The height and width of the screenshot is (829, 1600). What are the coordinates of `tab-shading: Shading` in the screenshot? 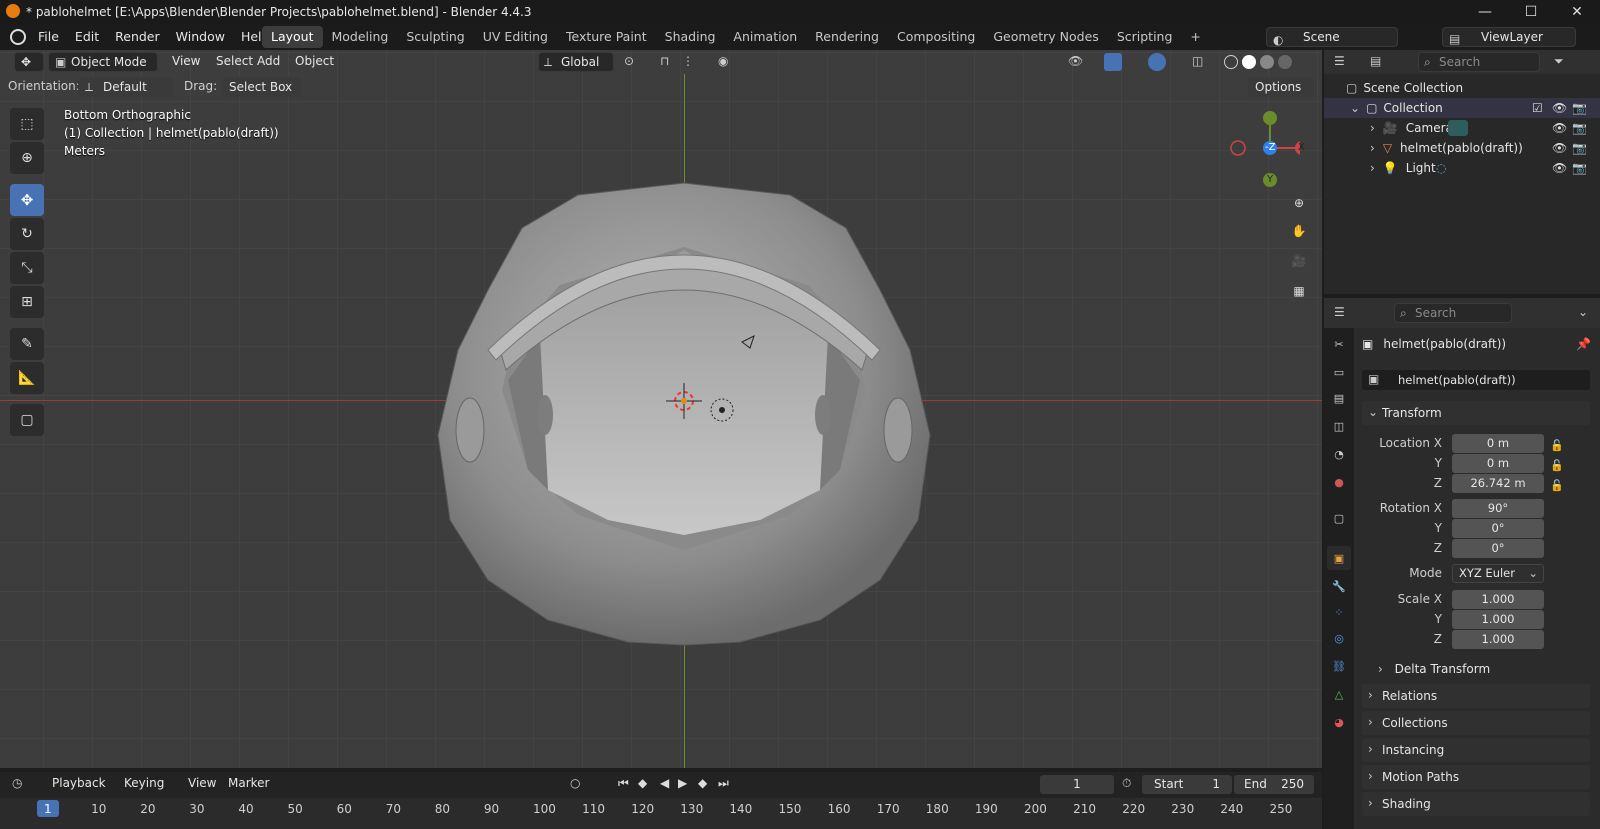 It's located at (690, 37).